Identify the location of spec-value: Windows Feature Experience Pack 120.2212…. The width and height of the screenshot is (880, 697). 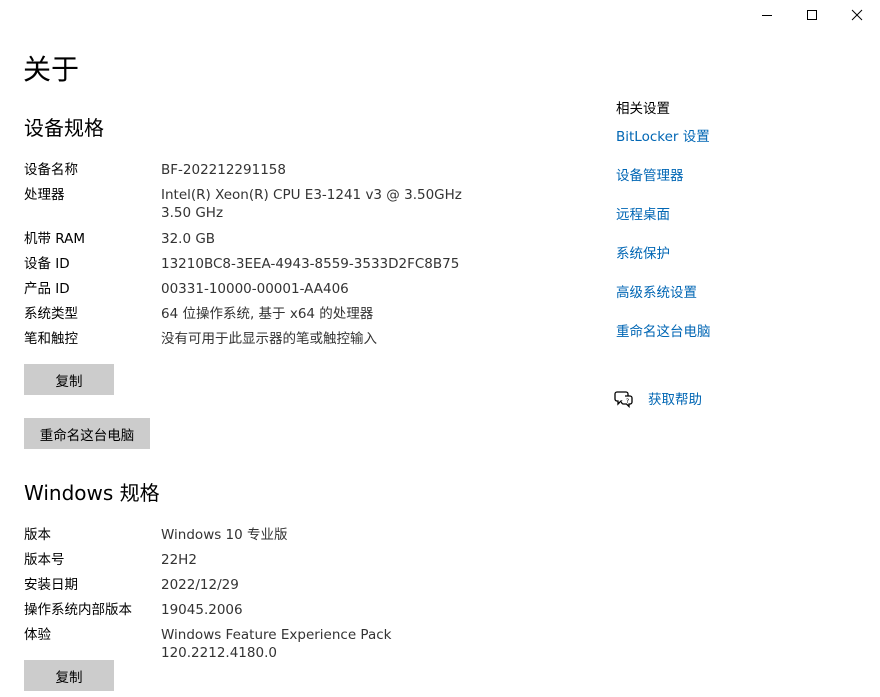
(322, 644).